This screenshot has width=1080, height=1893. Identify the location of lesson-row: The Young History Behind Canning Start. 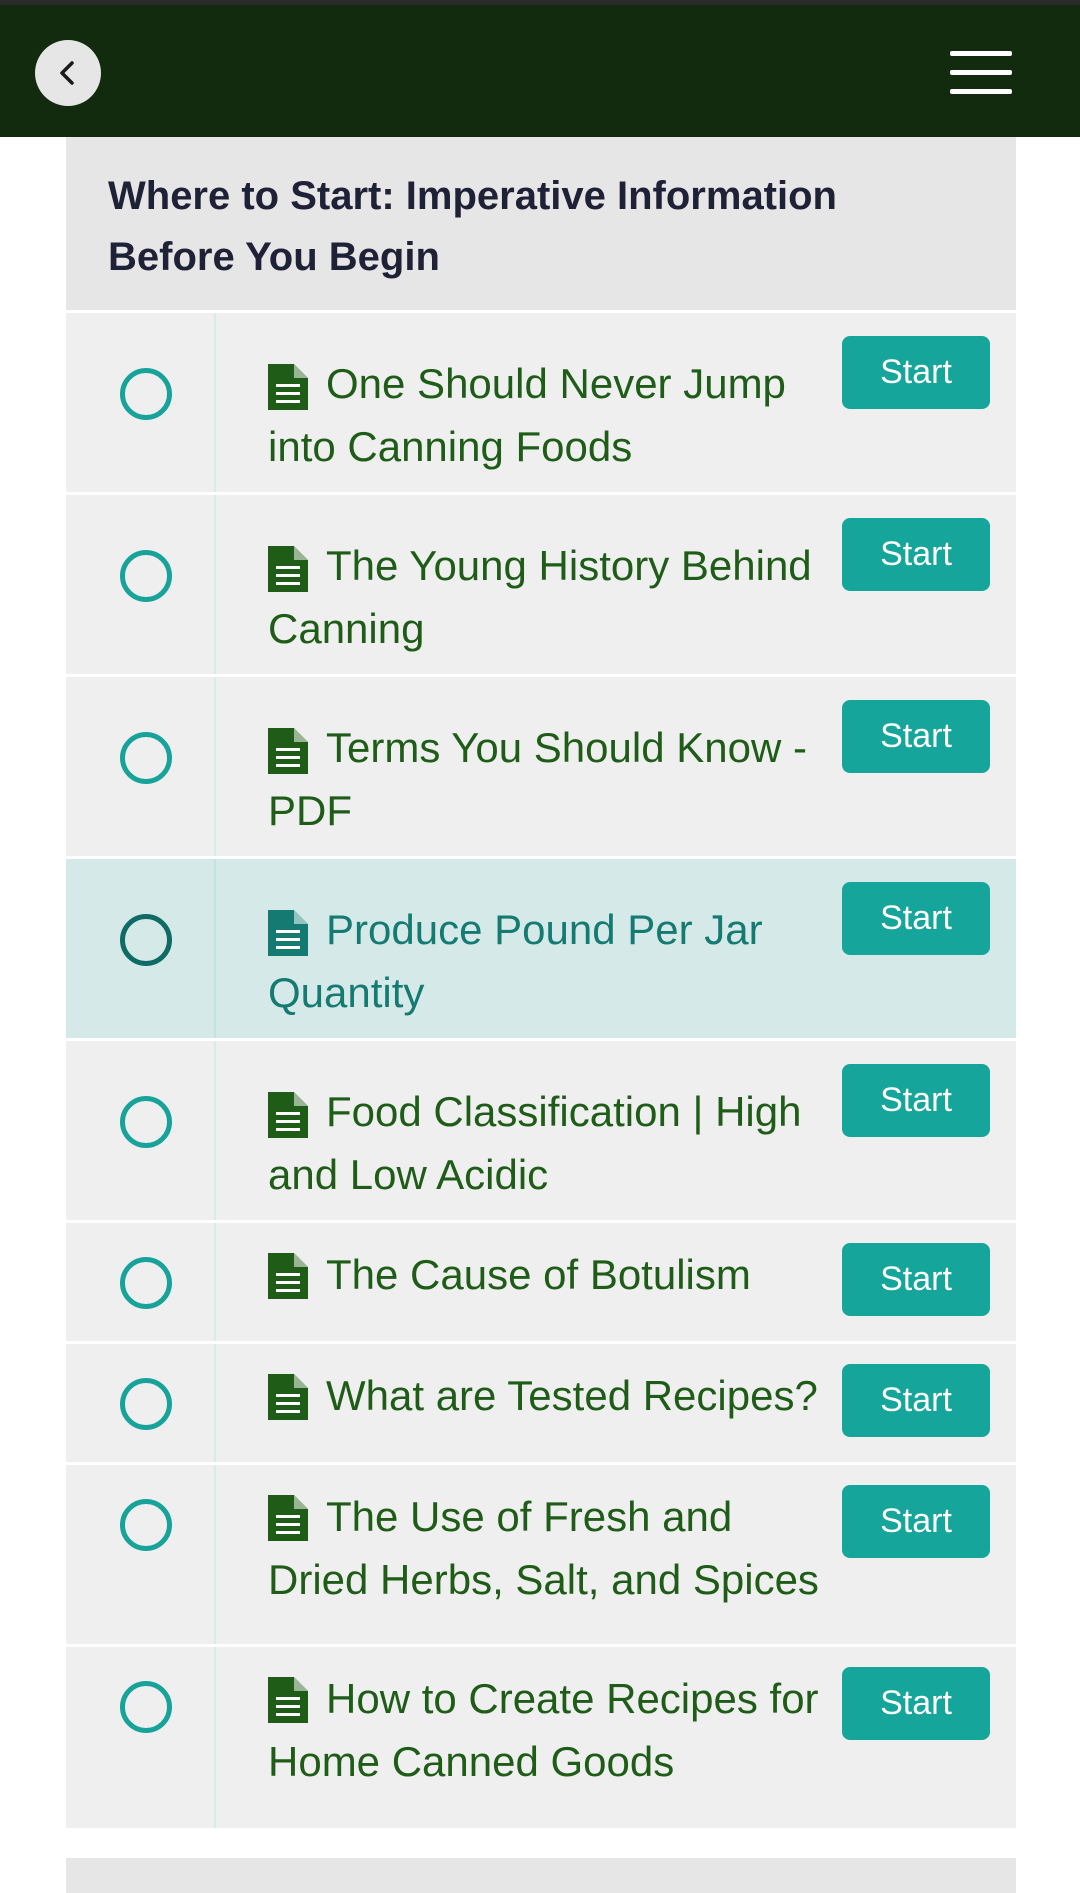
(541, 586).